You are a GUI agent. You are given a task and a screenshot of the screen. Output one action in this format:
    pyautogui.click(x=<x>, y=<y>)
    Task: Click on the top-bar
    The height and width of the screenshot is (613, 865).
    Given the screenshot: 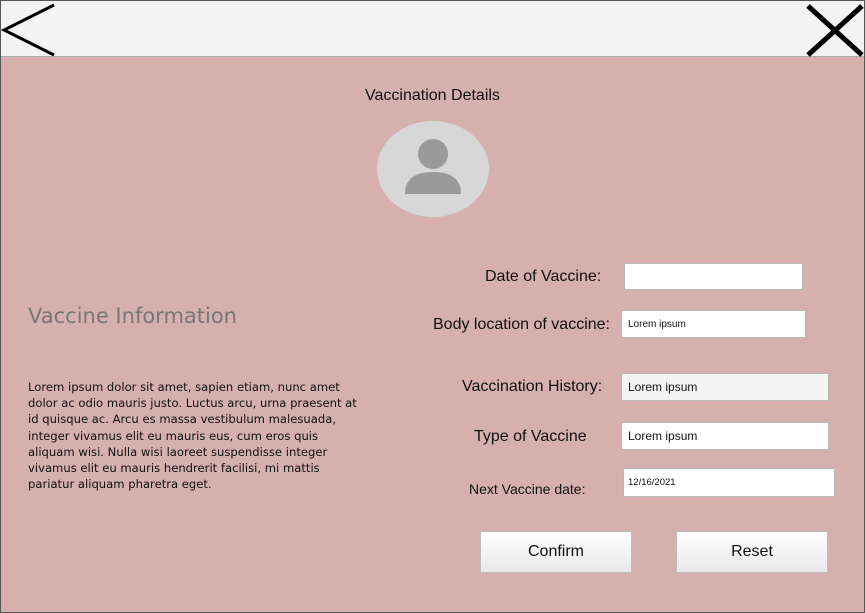 What is the action you would take?
    pyautogui.click(x=432, y=29)
    